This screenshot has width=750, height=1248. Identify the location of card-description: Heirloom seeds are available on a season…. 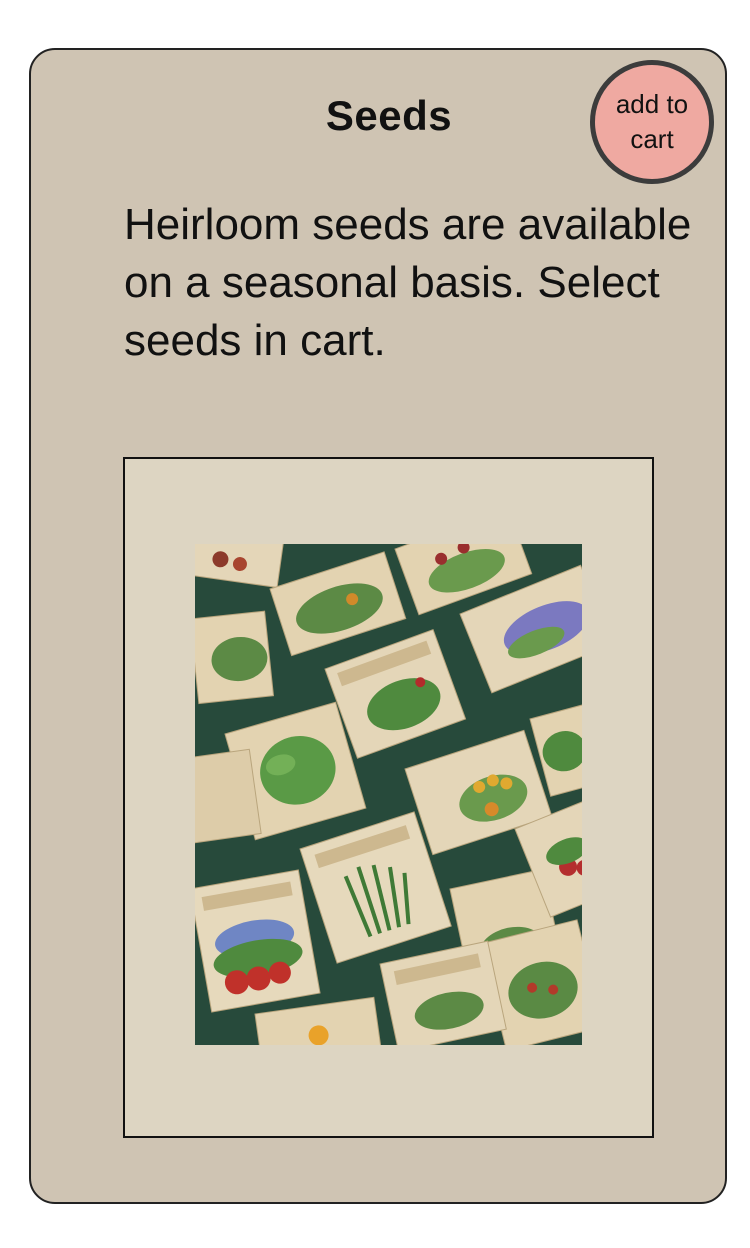
(408, 282).